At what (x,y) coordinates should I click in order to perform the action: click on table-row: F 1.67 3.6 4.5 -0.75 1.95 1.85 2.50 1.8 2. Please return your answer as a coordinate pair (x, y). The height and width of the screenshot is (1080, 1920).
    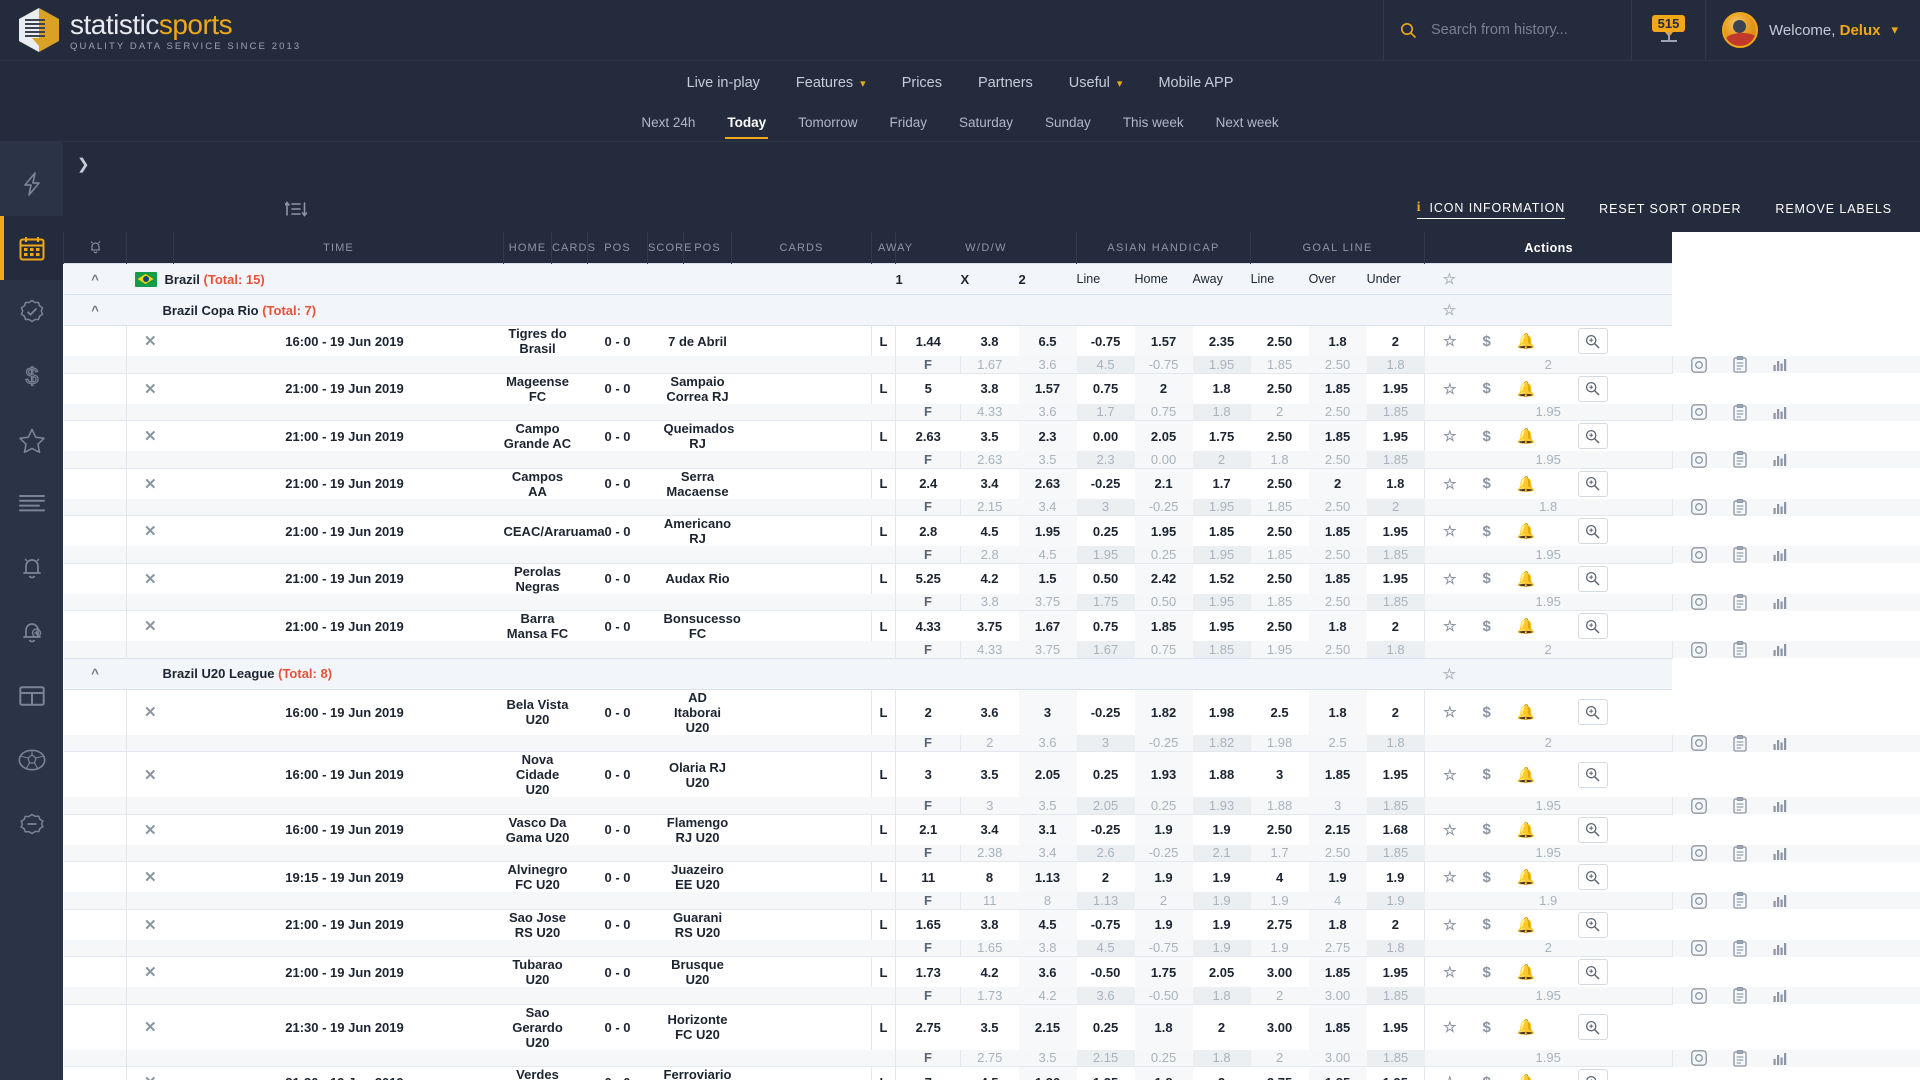
    Looking at the image, I should click on (991, 364).